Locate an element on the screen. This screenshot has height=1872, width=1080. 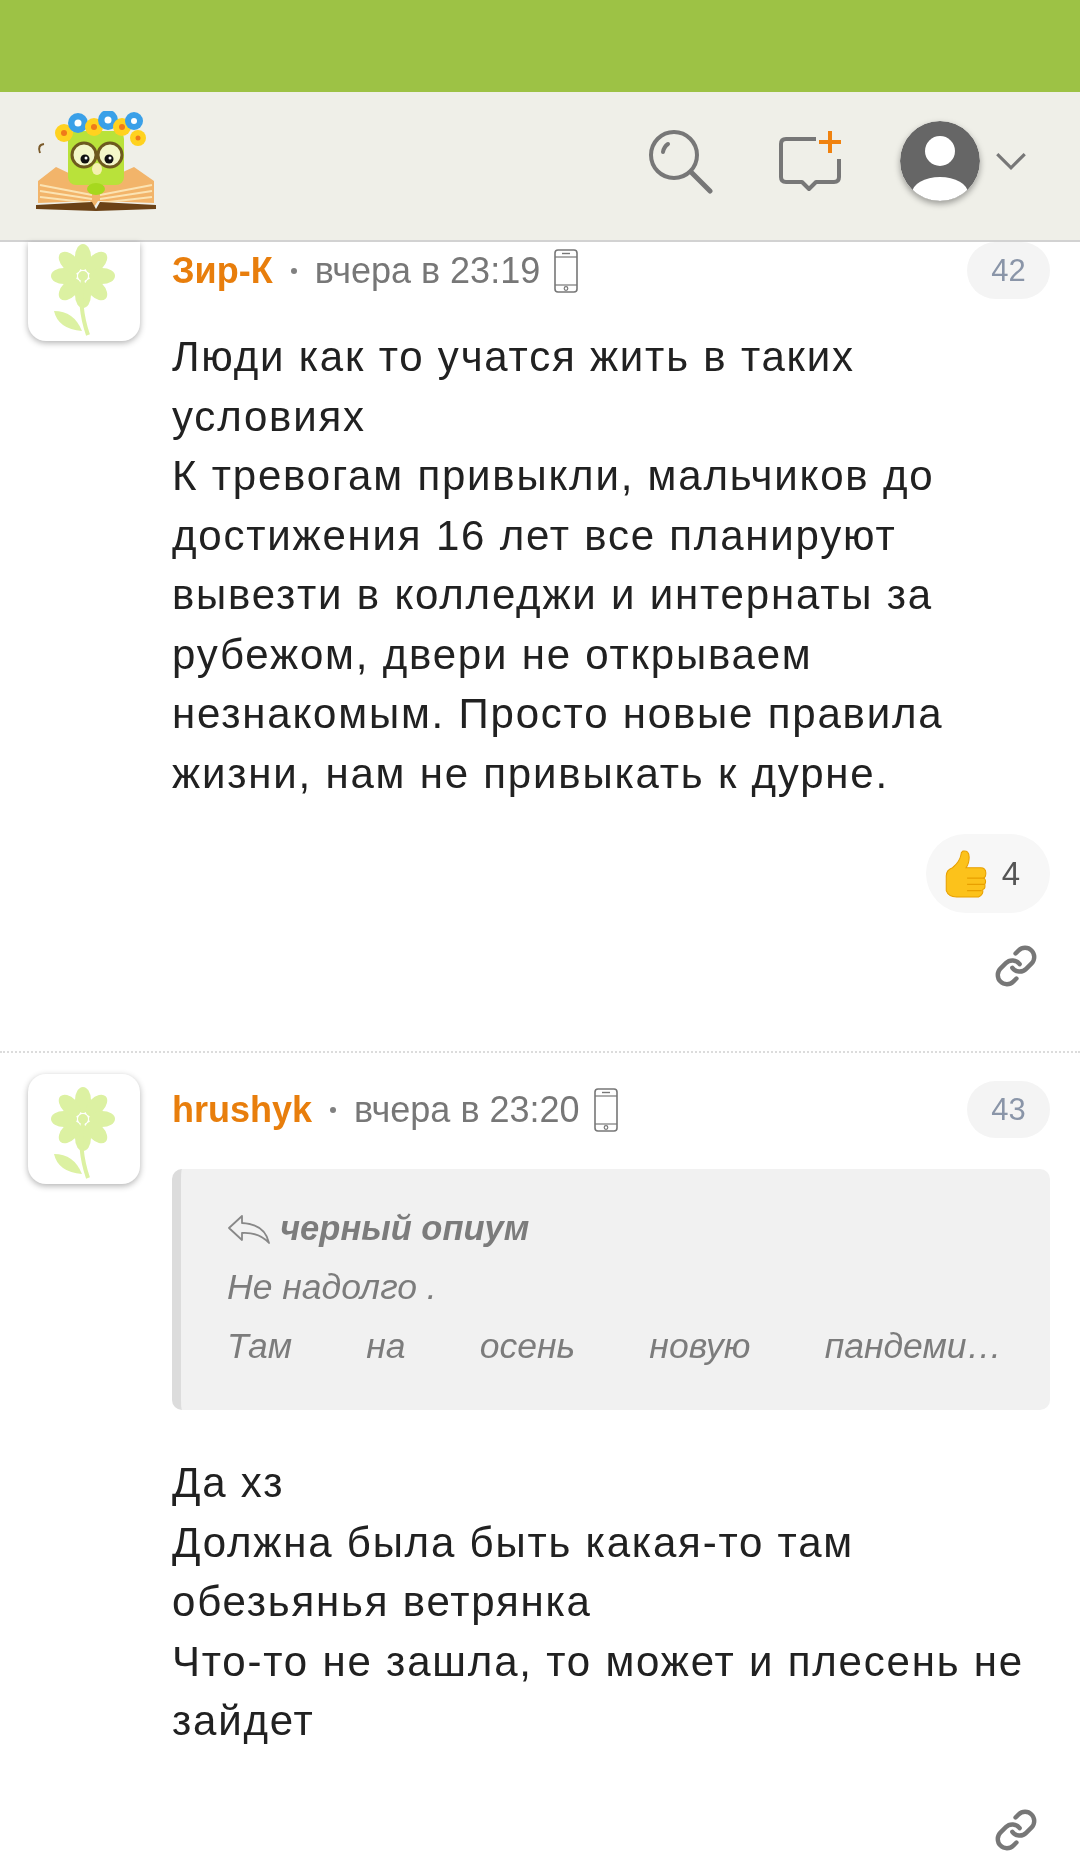
author-name: hrushyk is located at coordinates (242, 1109).